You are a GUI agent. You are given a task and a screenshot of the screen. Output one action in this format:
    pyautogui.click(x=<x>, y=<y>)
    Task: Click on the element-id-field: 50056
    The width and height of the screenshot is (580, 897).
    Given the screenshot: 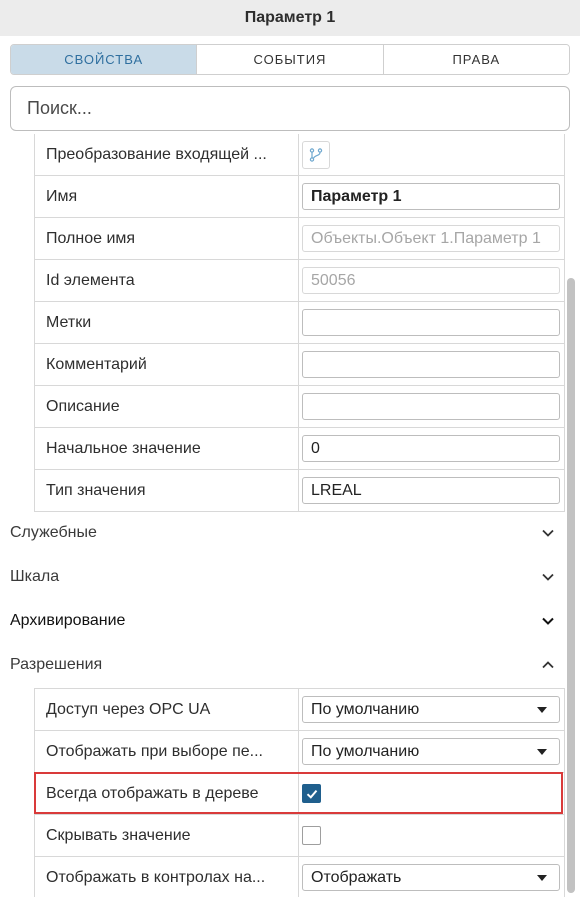 What is the action you would take?
    pyautogui.click(x=431, y=280)
    